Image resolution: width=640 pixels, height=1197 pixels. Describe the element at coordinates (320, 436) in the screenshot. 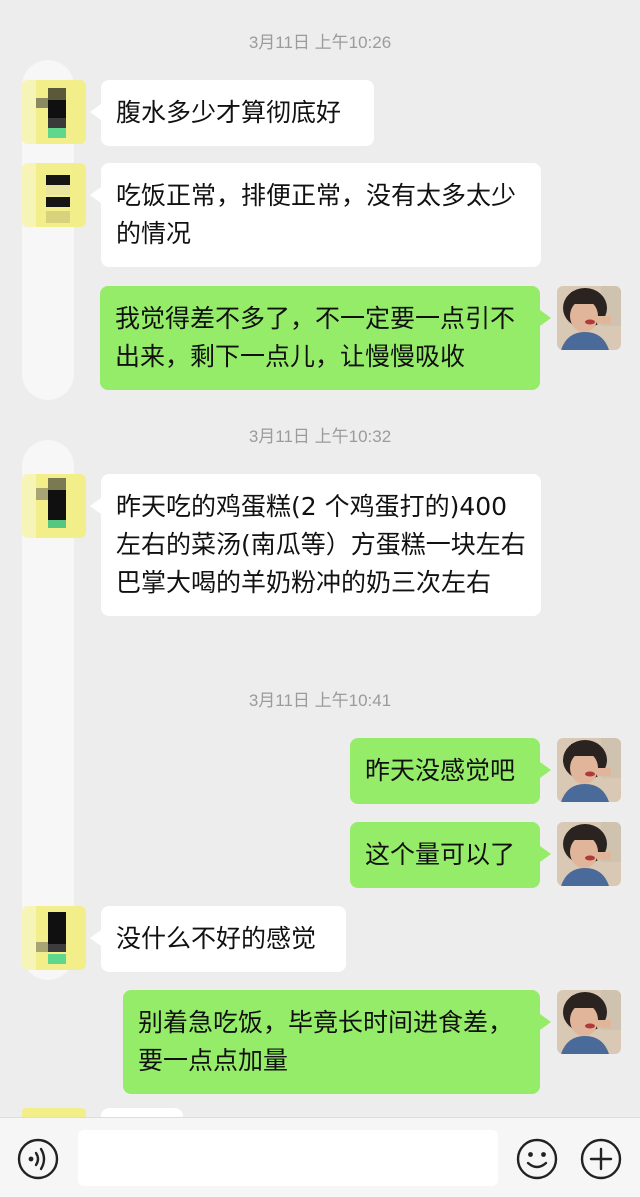

I see `timestamp: 3月11日 上午10:32` at that location.